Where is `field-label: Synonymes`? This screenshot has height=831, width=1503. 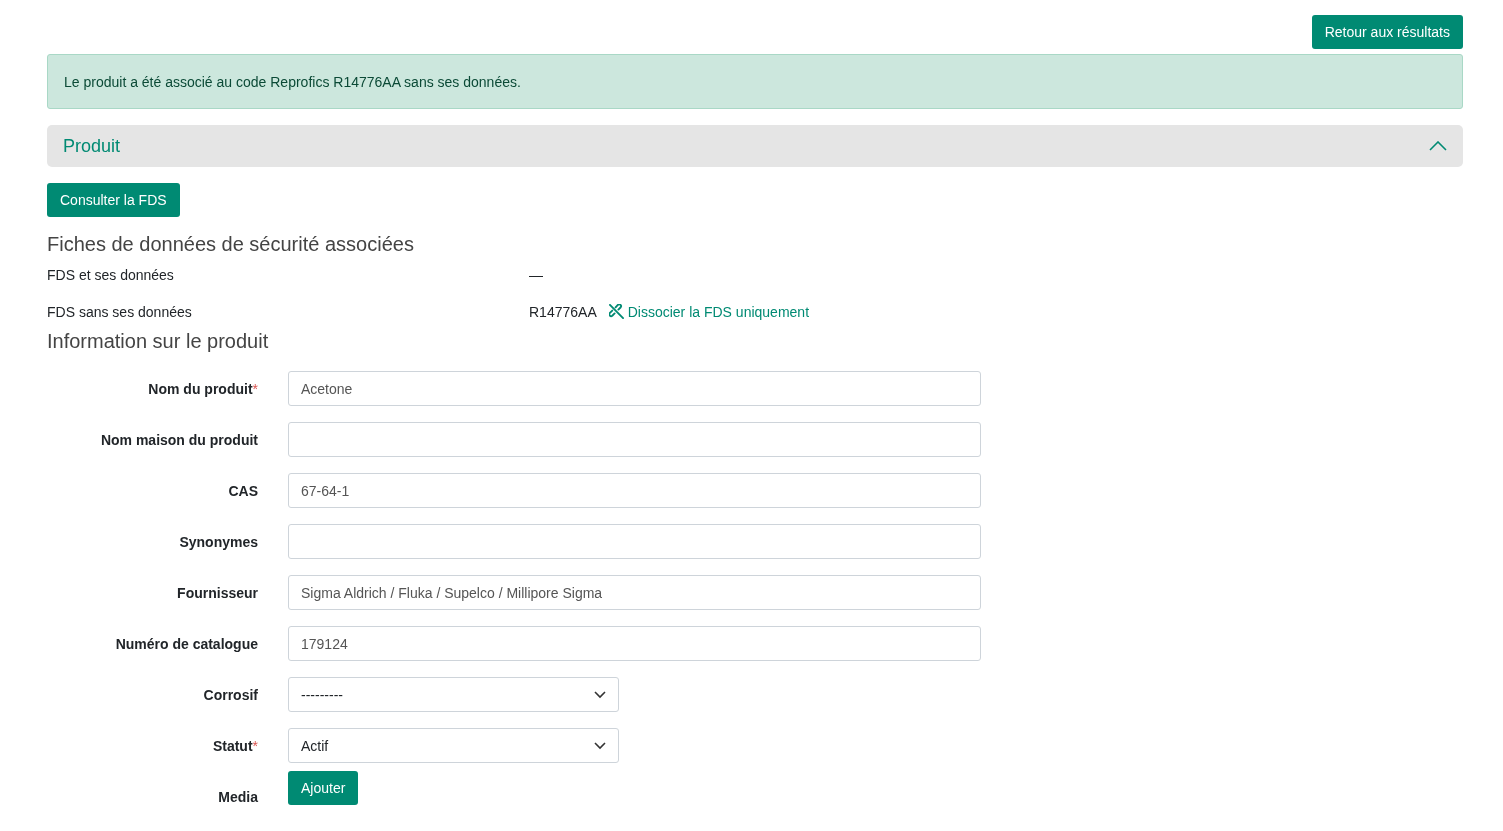
field-label: Synonymes is located at coordinates (218, 541).